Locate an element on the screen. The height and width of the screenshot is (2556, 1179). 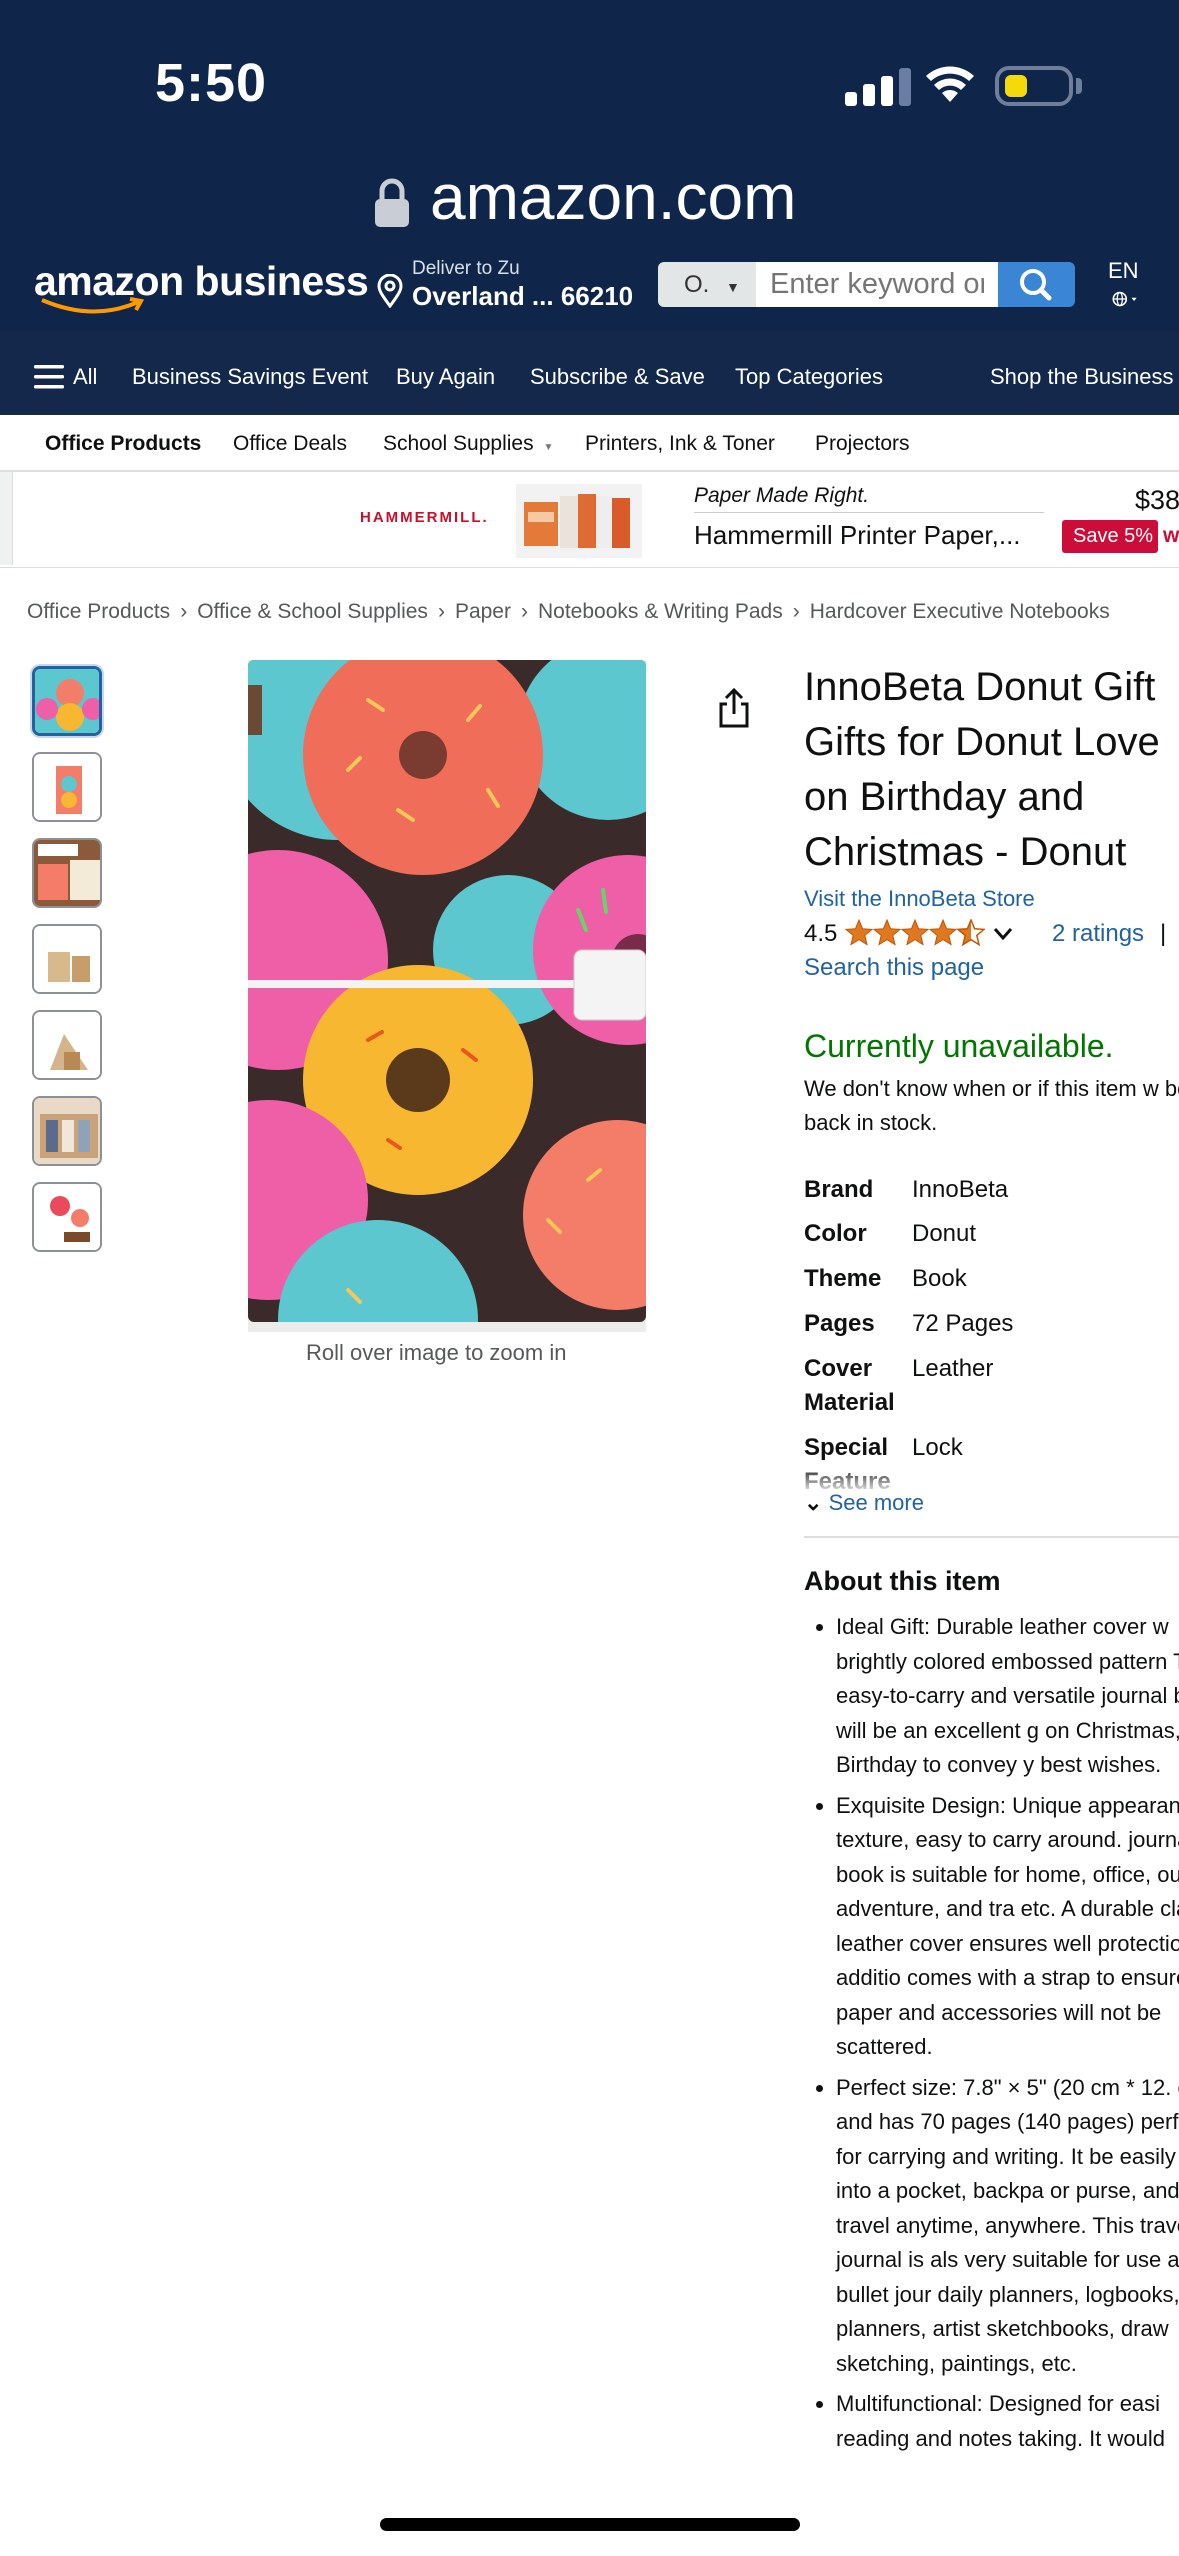
spec-value: Lock is located at coordinates (937, 1447).